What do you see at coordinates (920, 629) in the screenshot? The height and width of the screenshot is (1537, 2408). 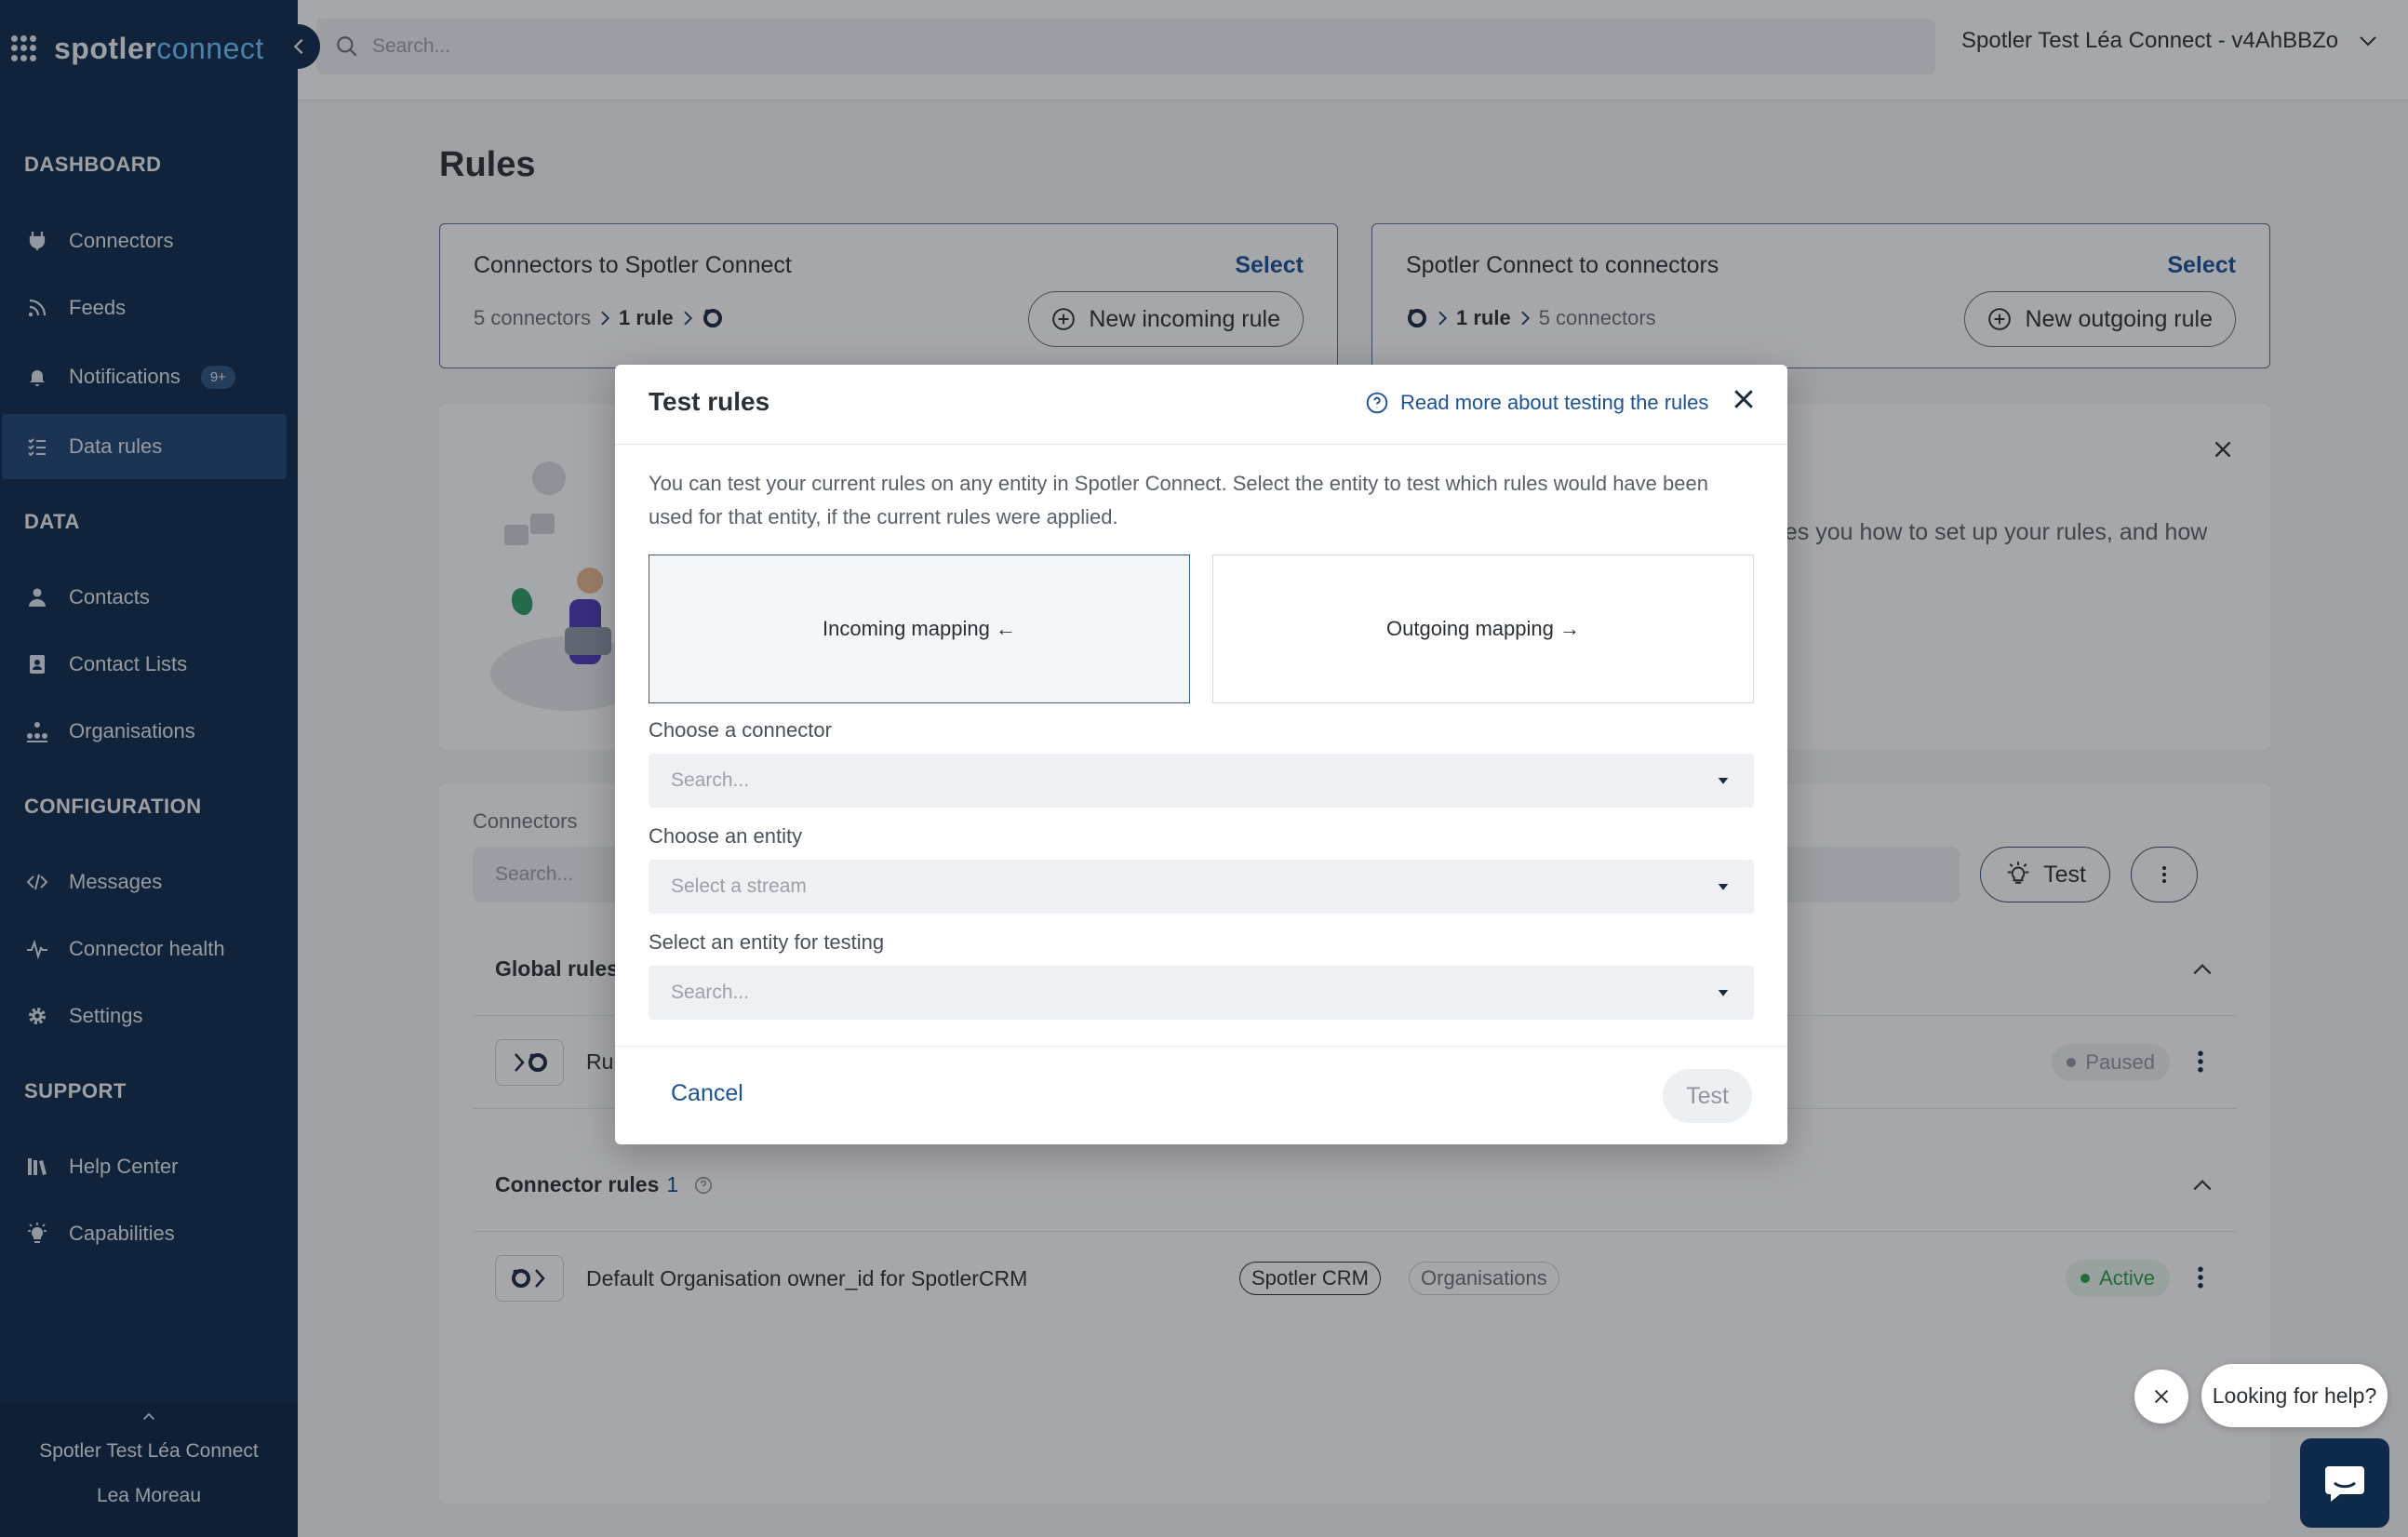 I see `incoming-mapping-option: Incoming mapping ←` at bounding box center [920, 629].